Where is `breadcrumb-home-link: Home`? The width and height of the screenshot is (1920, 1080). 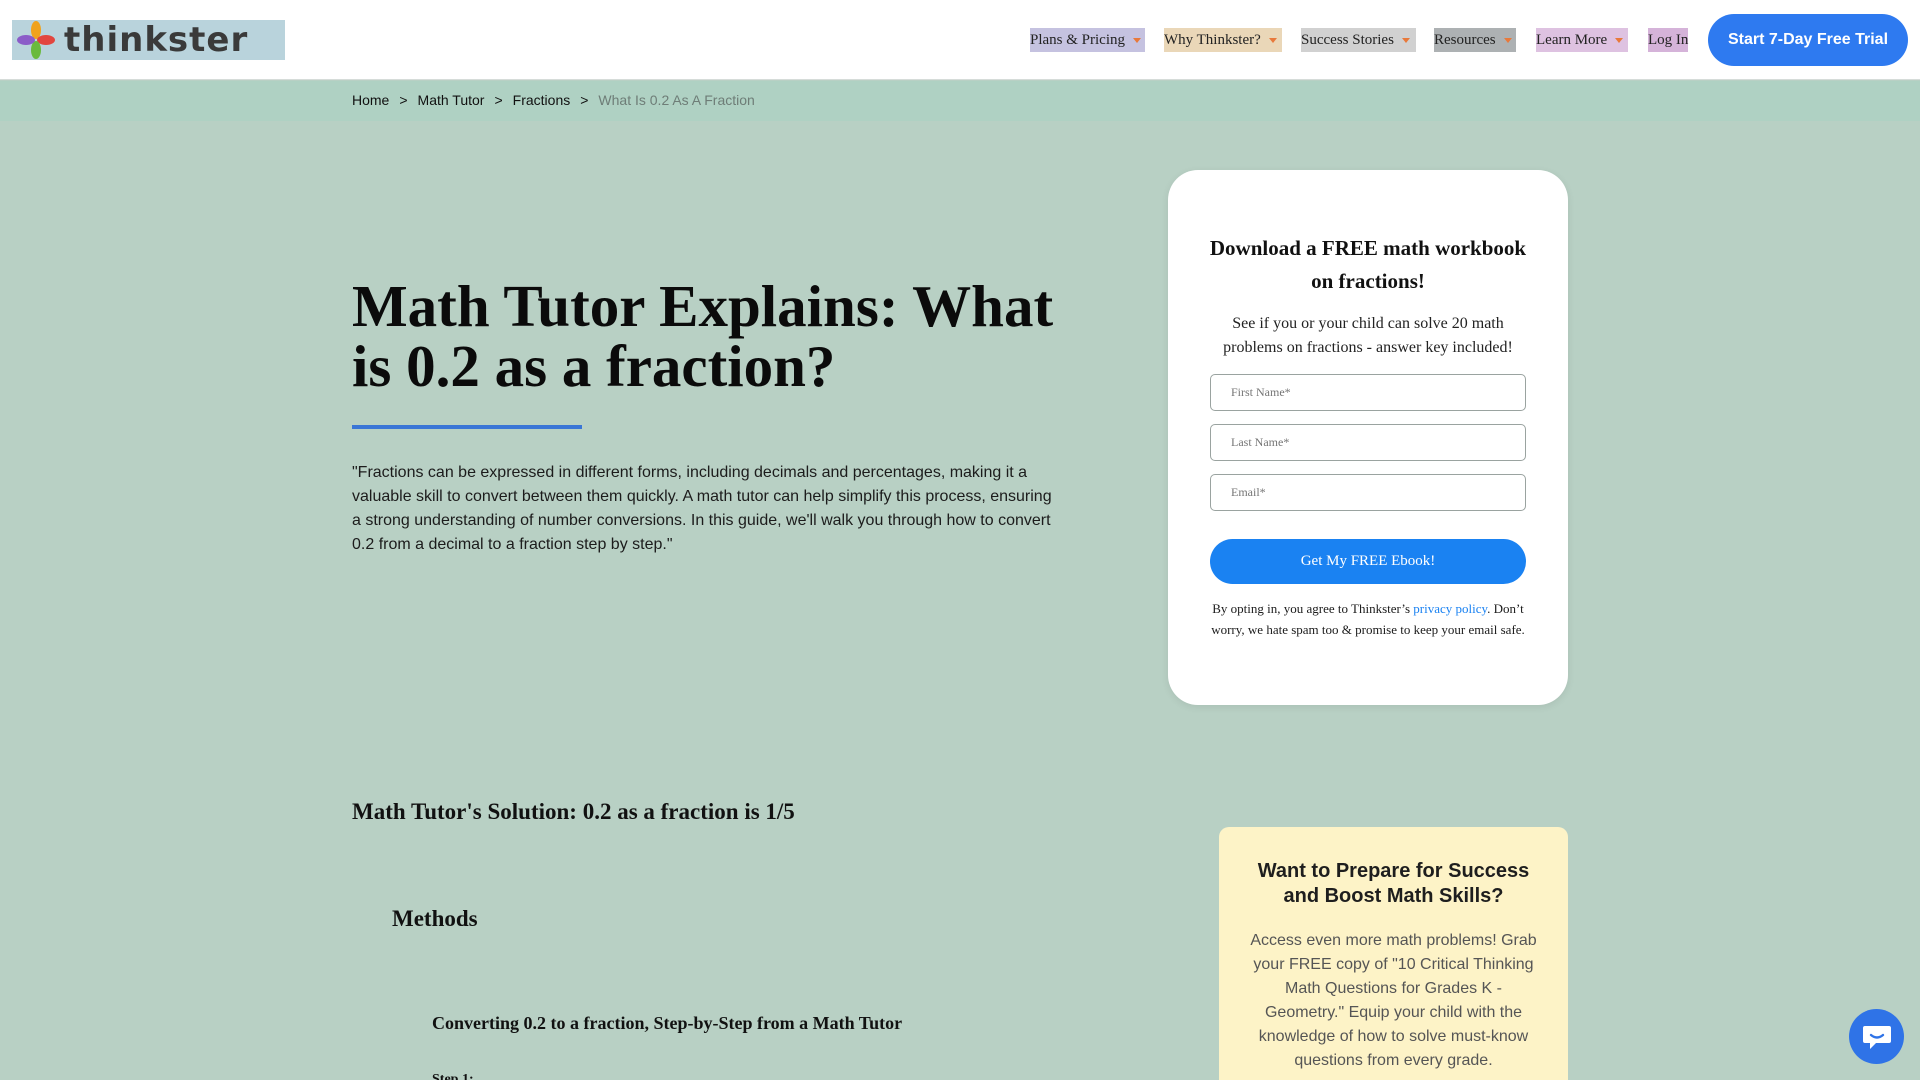 breadcrumb-home-link: Home is located at coordinates (370, 100).